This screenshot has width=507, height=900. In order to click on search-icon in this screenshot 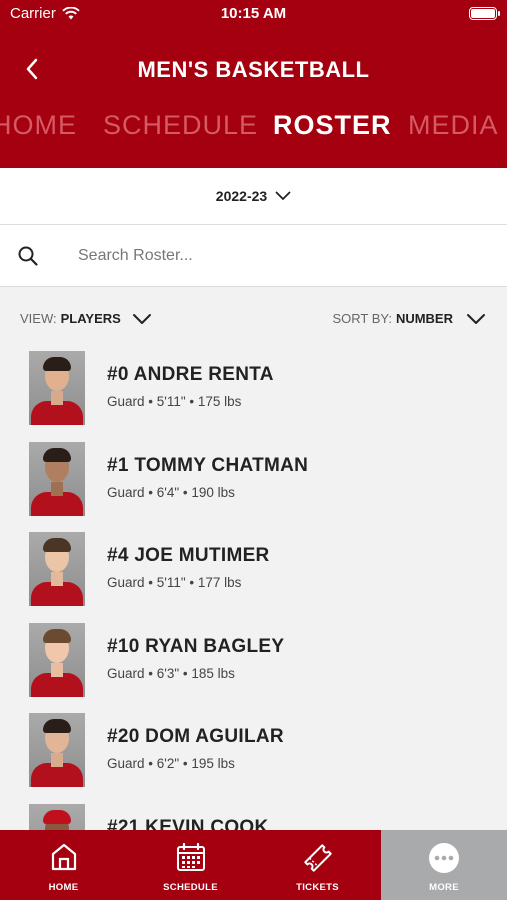, I will do `click(28, 256)`.